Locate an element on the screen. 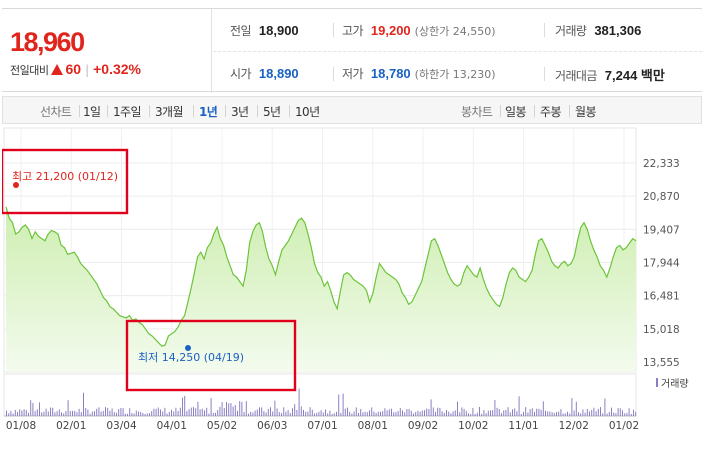 Image resolution: width=704 pixels, height=456 pixels. stat-label: 거래량 is located at coordinates (571, 31).